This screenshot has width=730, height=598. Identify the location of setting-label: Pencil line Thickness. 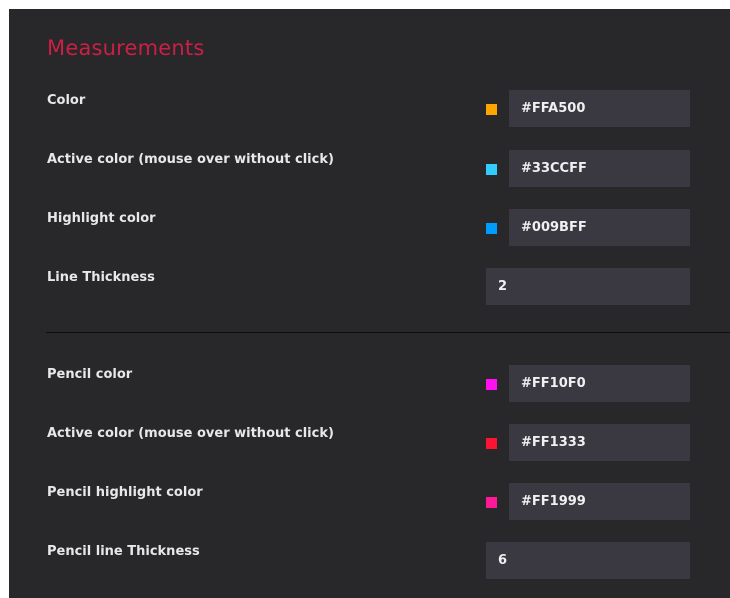
(123, 551).